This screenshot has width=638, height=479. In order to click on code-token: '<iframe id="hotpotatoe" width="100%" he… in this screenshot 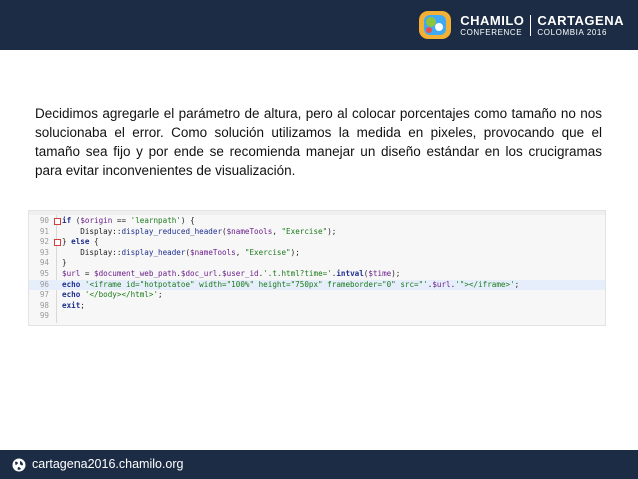, I will do `click(256, 284)`.